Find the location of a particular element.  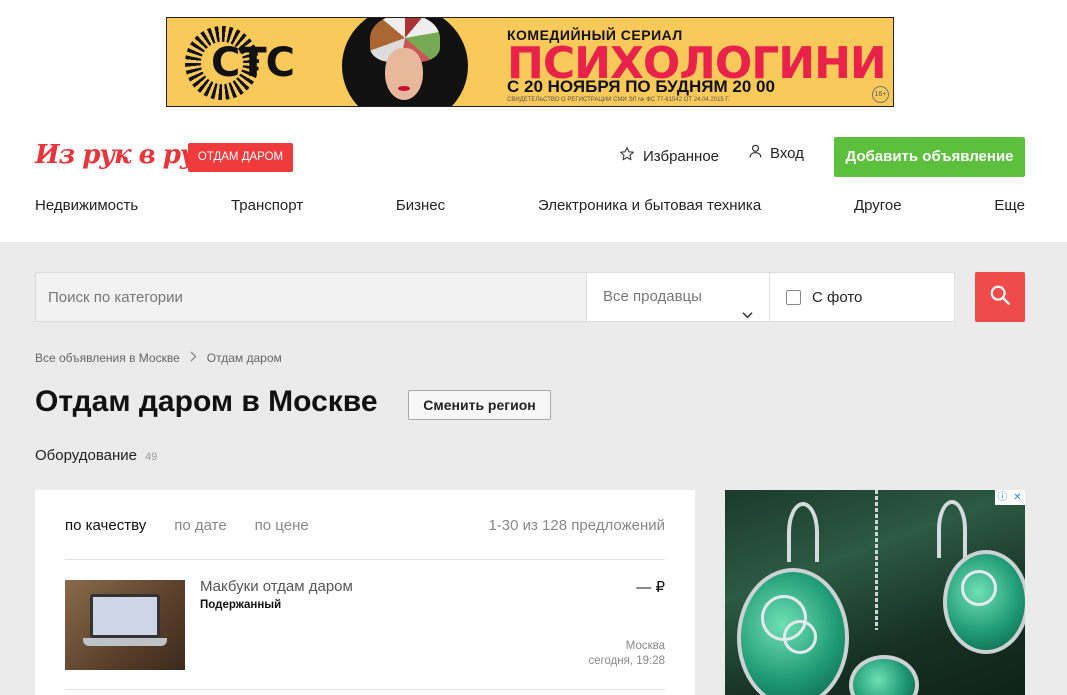

banner-ad-lips is located at coordinates (404, 88).